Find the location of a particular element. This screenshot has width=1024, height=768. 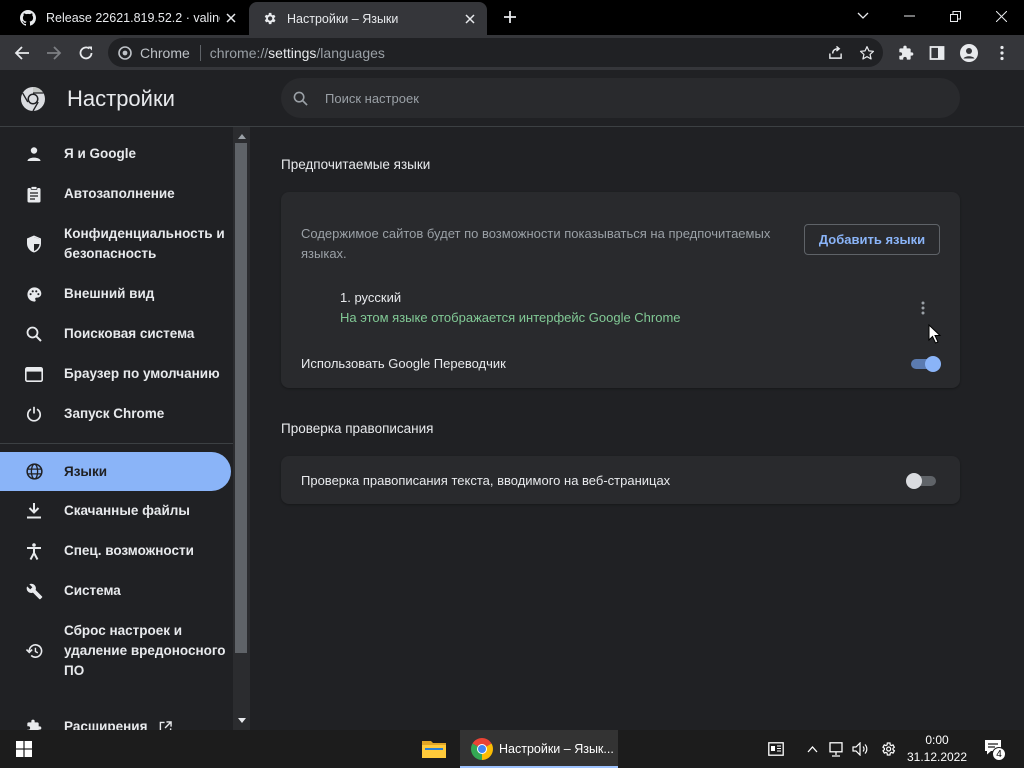

restore-window-icon is located at coordinates (955, 16).